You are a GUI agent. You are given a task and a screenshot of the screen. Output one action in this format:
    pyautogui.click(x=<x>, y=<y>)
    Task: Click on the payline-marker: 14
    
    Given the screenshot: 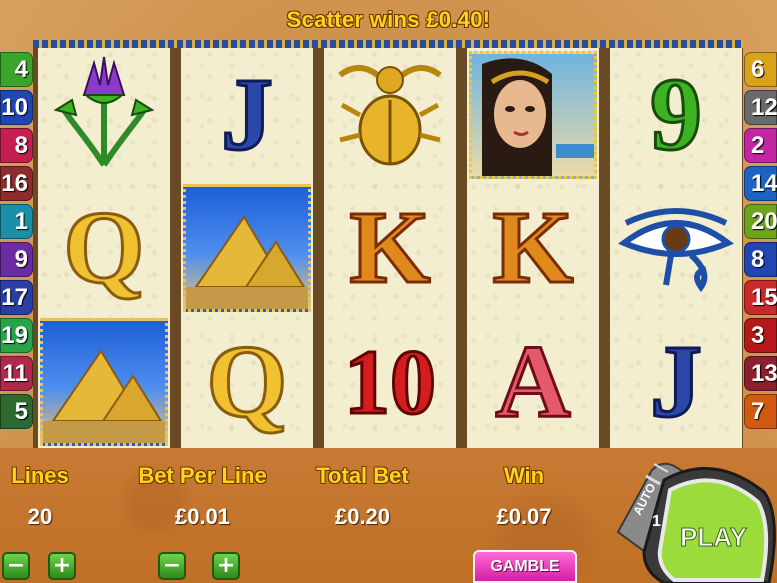 What is the action you would take?
    pyautogui.click(x=760, y=183)
    